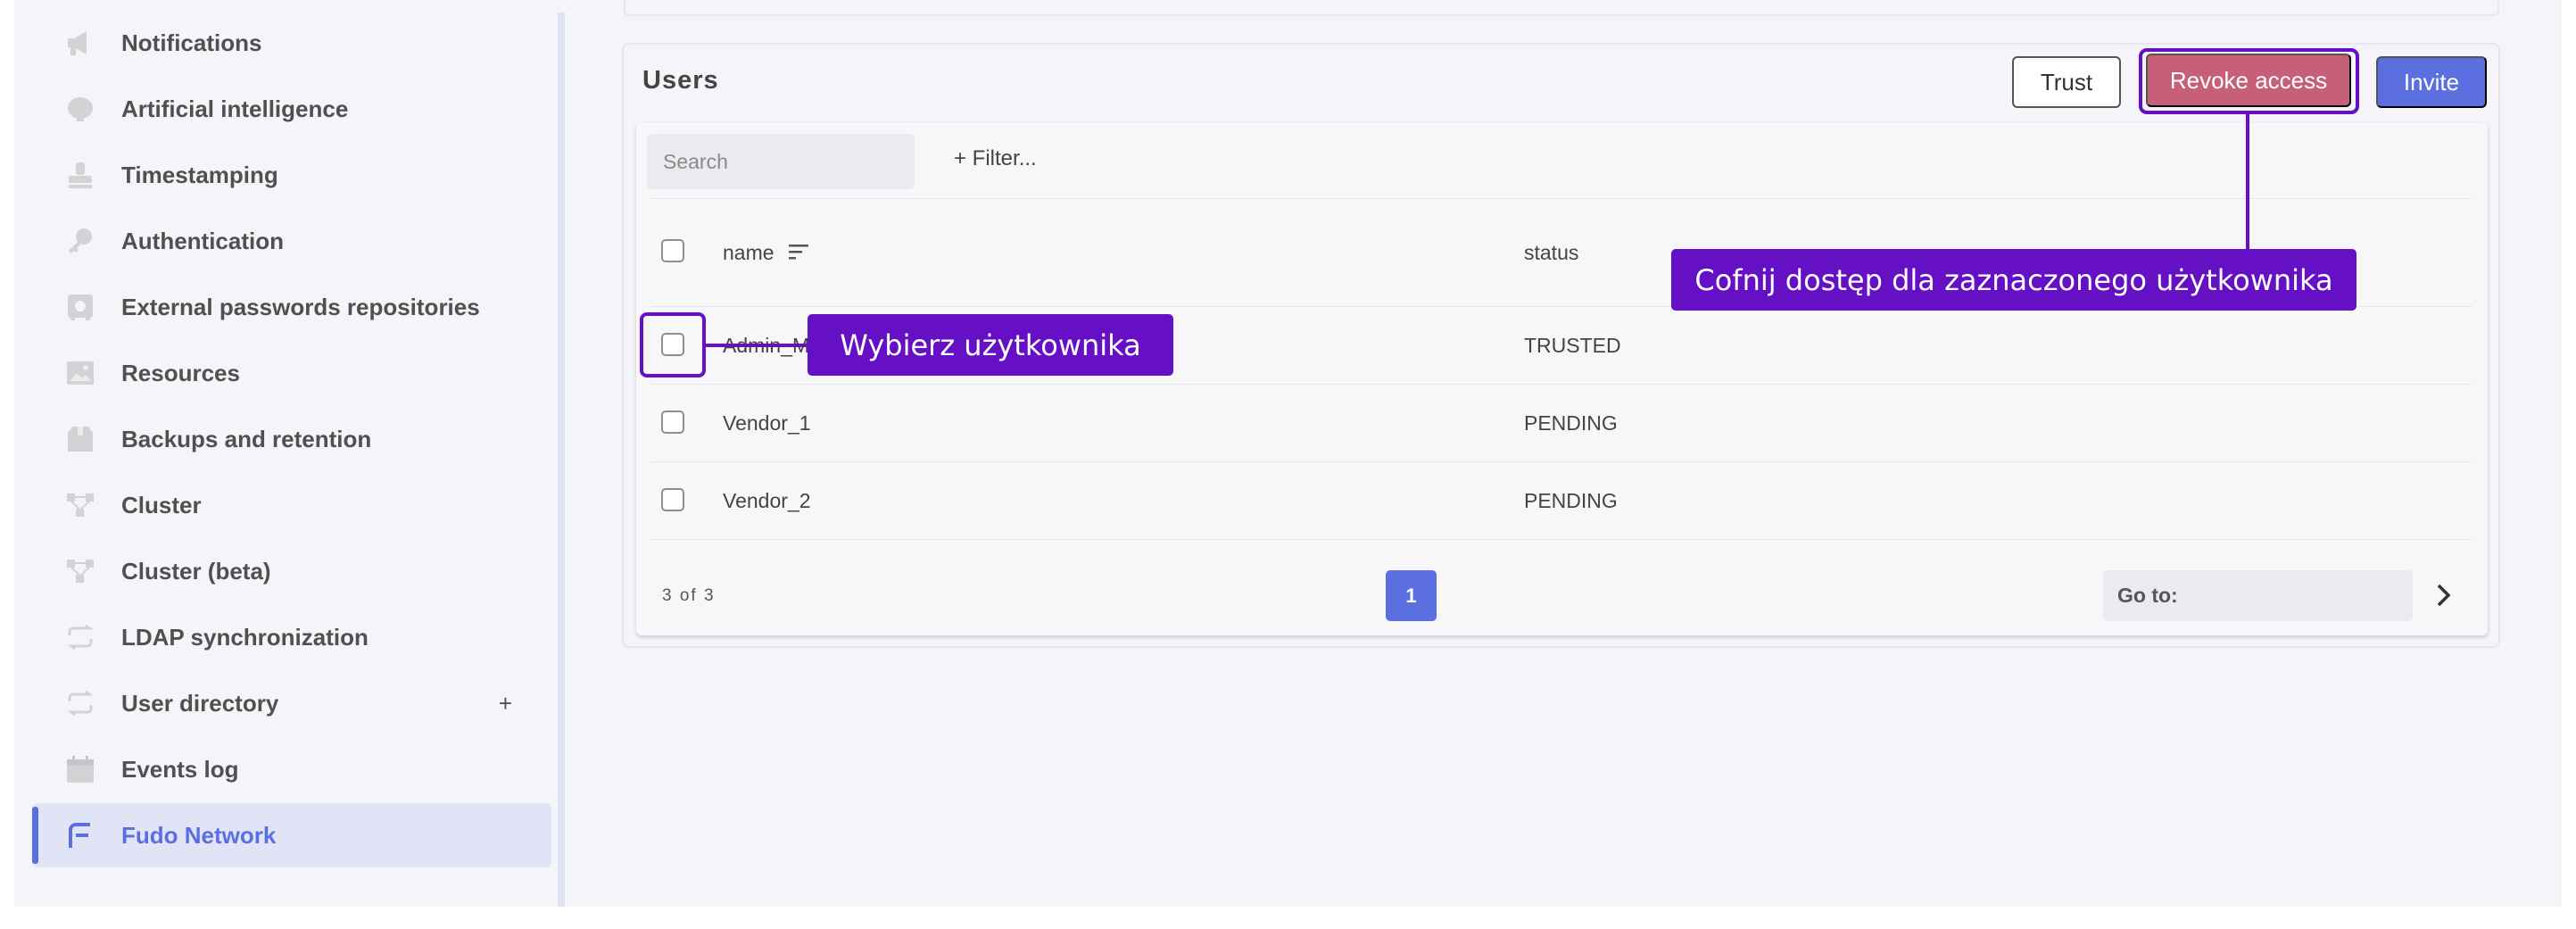 The height and width of the screenshot is (929, 2576). What do you see at coordinates (748, 253) in the screenshot?
I see `column-header-name: name` at bounding box center [748, 253].